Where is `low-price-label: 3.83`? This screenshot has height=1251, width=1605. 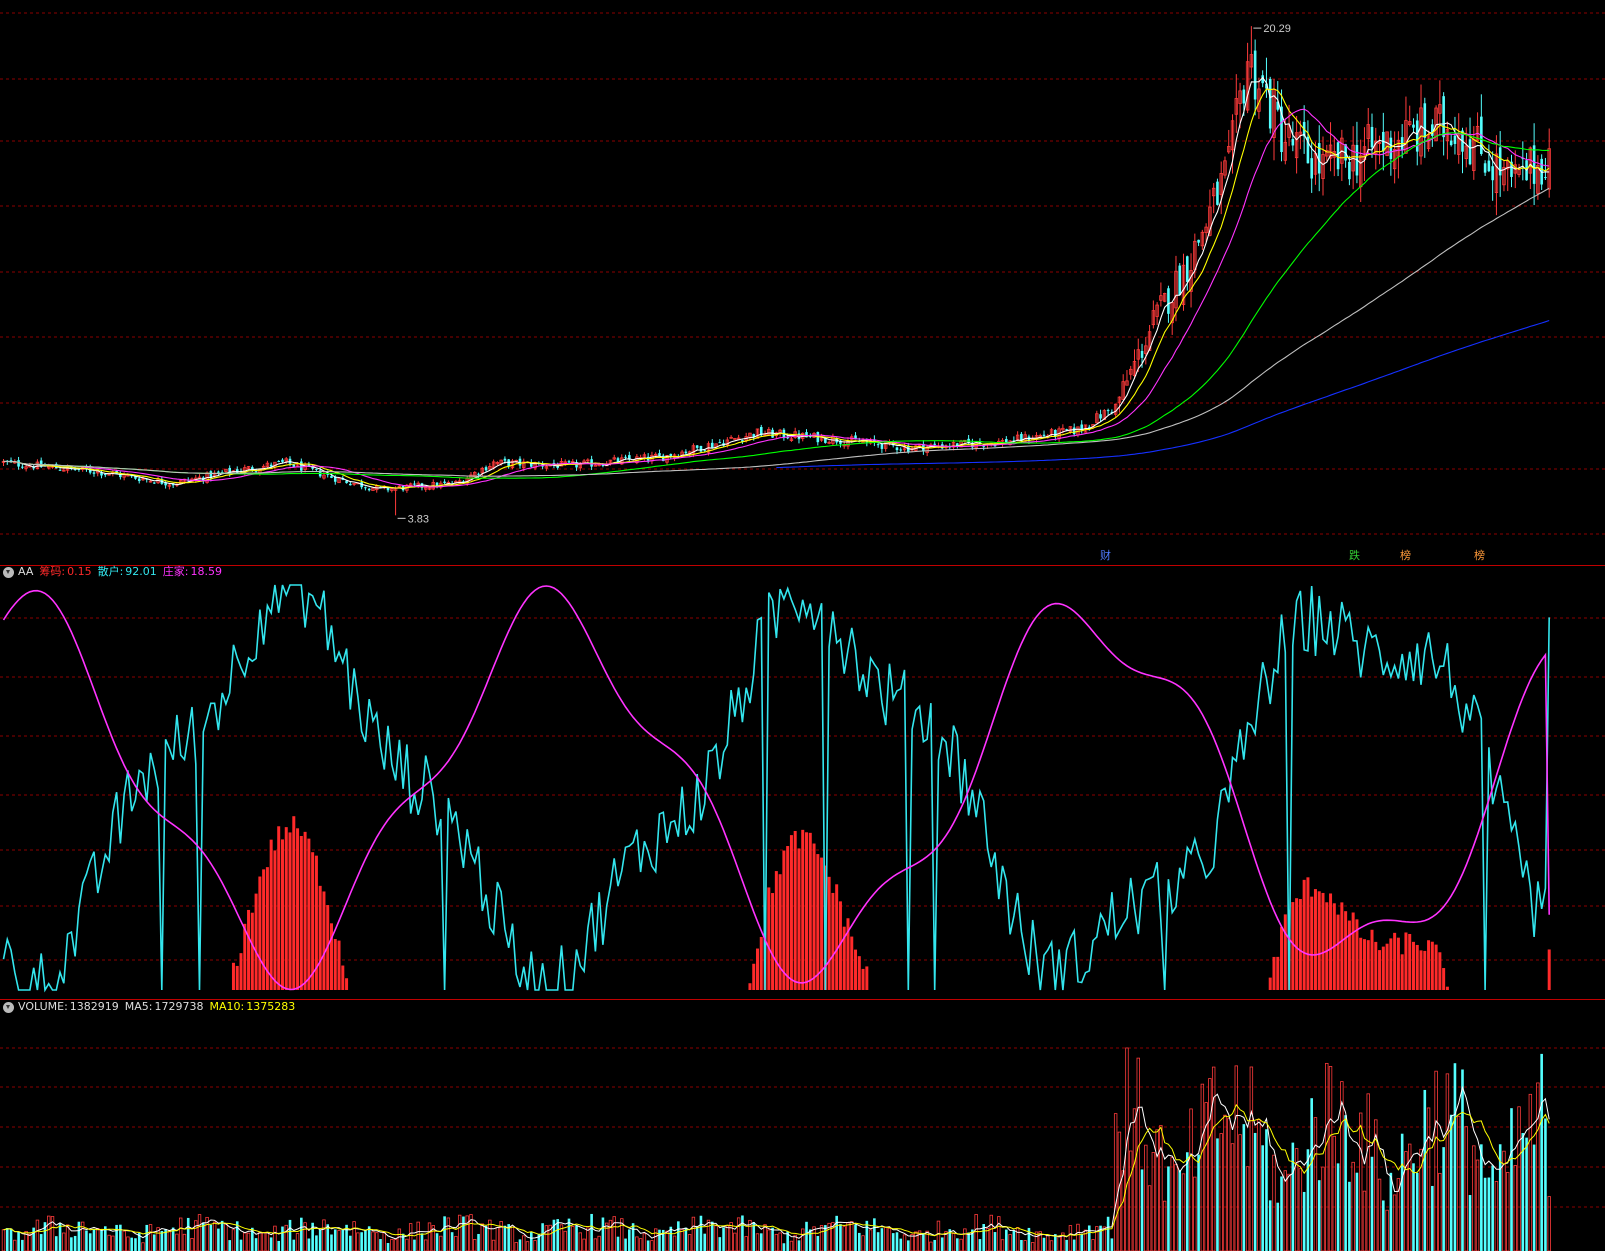
low-price-label: 3.83 is located at coordinates (418, 519).